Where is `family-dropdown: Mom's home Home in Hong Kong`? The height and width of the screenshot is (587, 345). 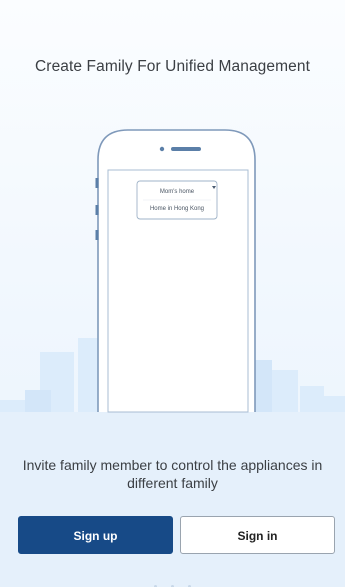
family-dropdown: Mom's home Home in Hong Kong is located at coordinates (177, 200).